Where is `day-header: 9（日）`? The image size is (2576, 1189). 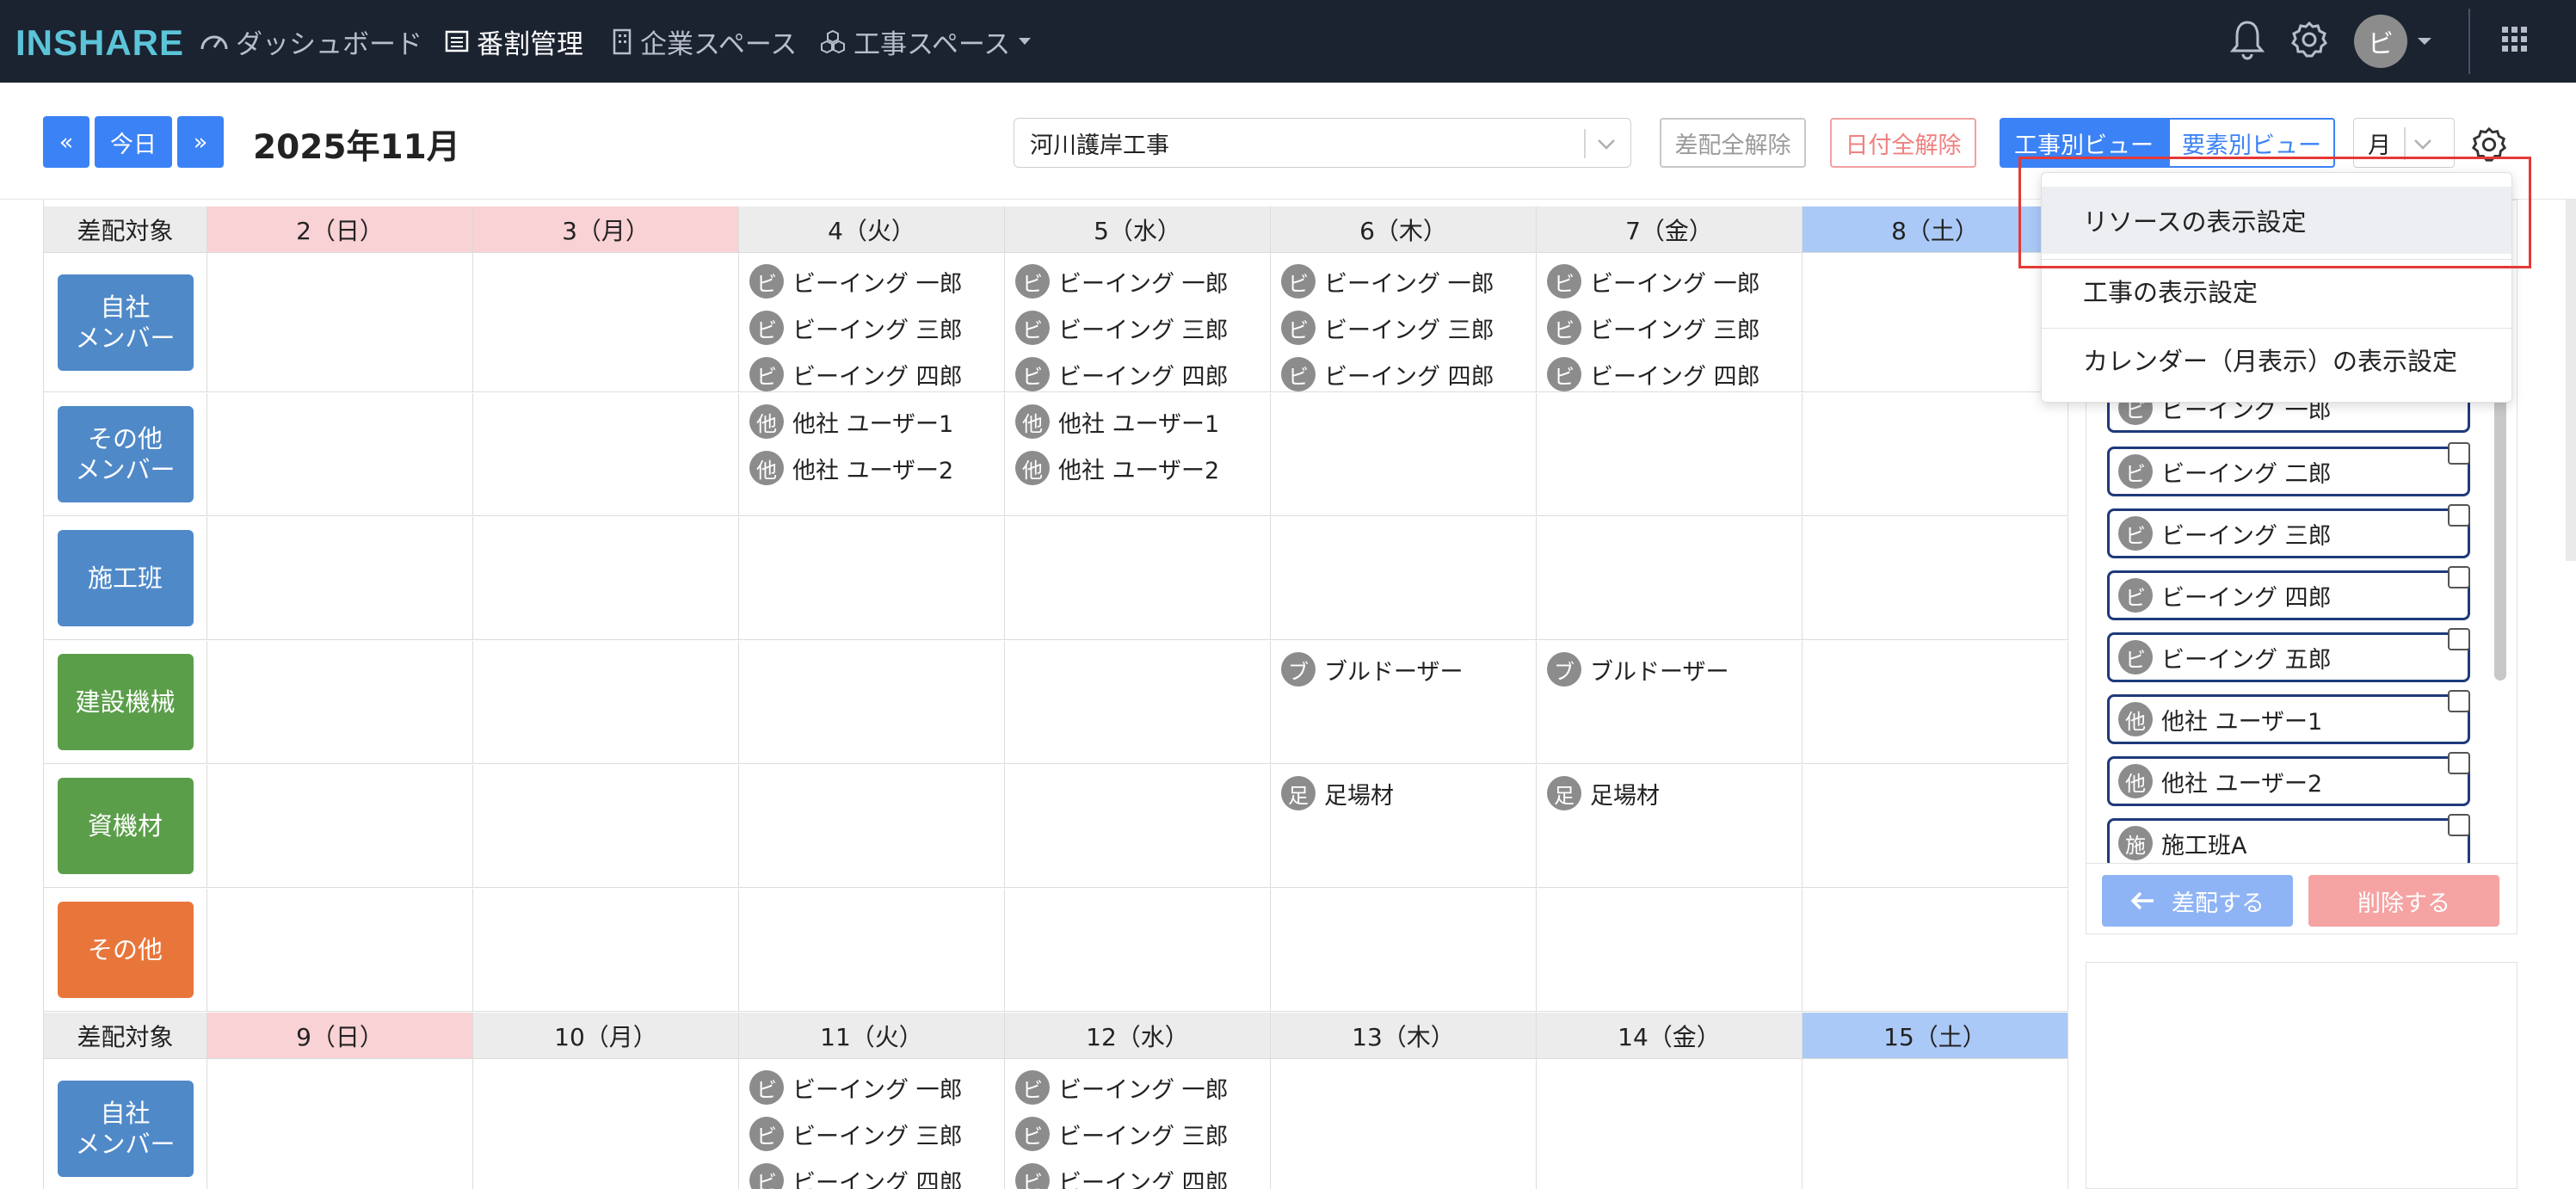 day-header: 9（日） is located at coordinates (340, 1036).